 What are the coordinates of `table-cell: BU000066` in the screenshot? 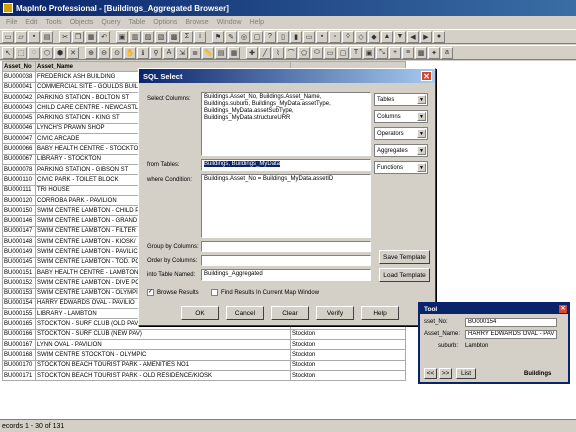 It's located at (19, 149).